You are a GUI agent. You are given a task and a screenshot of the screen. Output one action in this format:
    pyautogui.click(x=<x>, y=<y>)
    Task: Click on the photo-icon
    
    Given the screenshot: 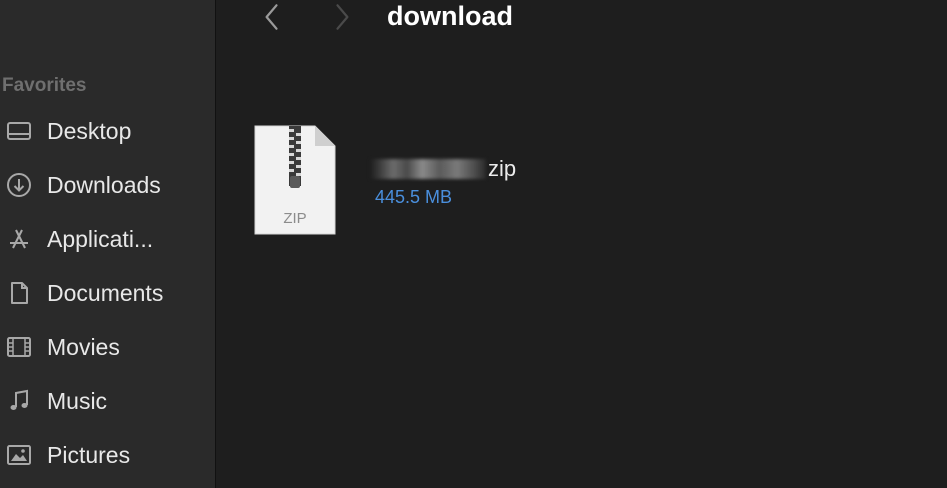 What is the action you would take?
    pyautogui.click(x=19, y=455)
    